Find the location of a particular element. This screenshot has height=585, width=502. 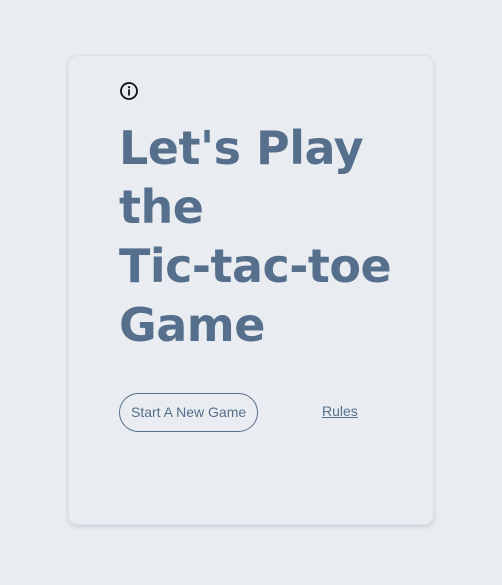

title-line-4: Game is located at coordinates (192, 325).